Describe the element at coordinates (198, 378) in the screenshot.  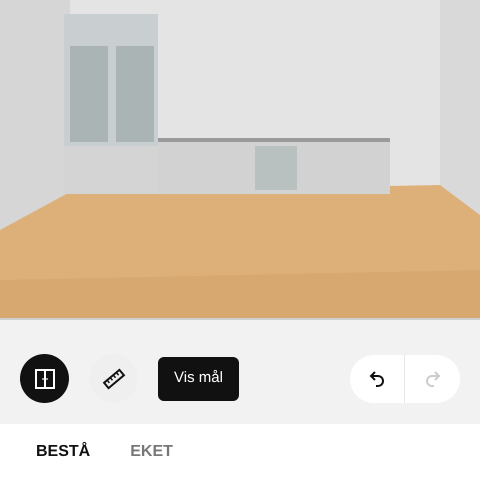
I see `show-measurements-button: Vis mål` at that location.